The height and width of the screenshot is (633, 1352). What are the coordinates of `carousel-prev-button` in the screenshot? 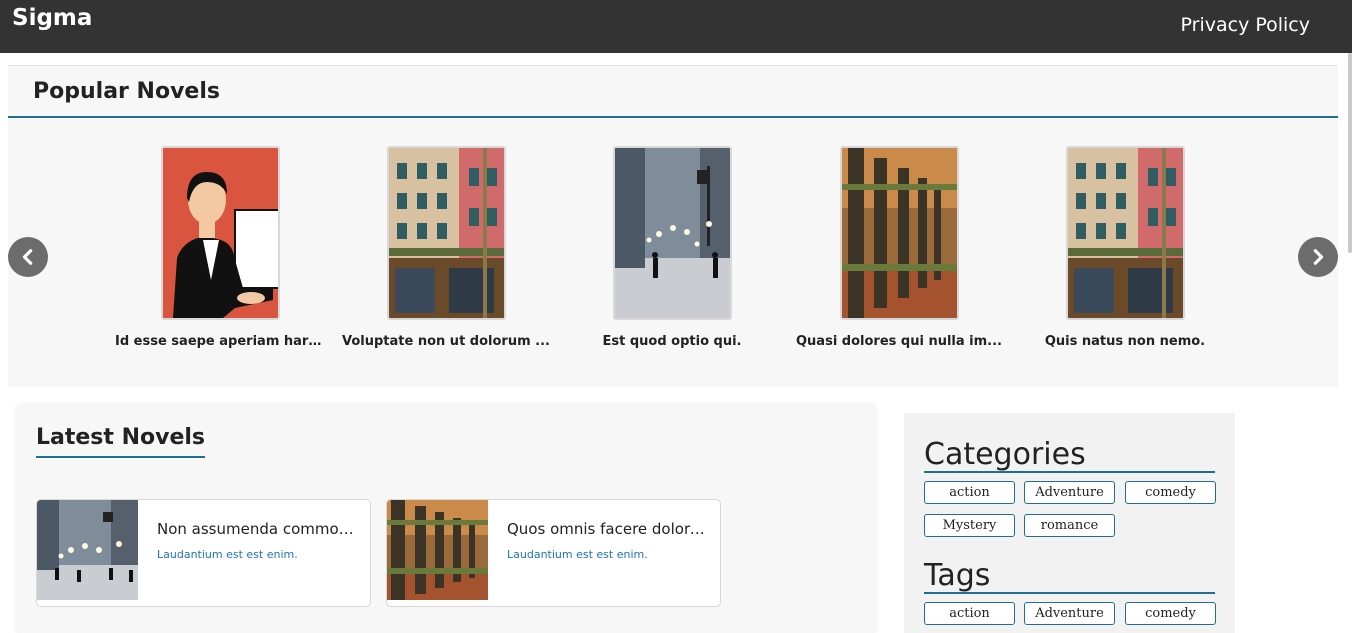 It's located at (28, 257).